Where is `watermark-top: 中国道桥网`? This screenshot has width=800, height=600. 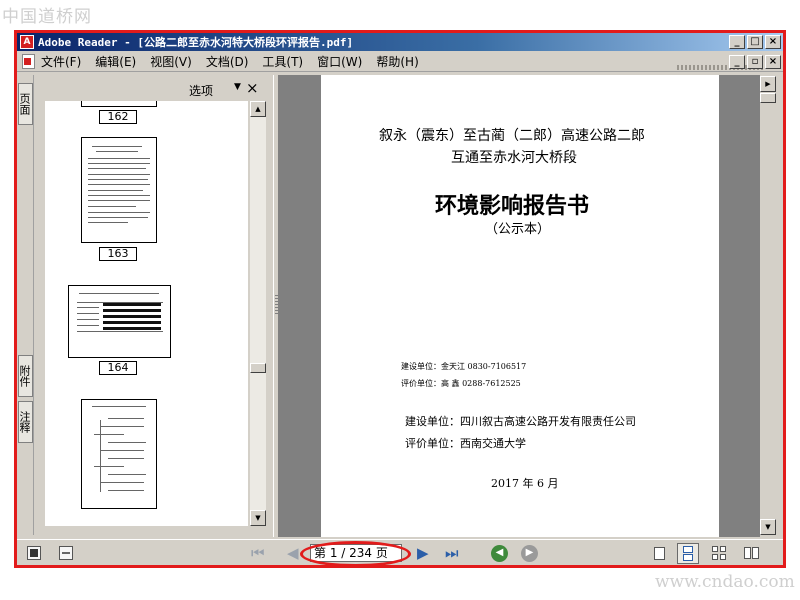
watermark-top: 中国道桥网 is located at coordinates (47, 17).